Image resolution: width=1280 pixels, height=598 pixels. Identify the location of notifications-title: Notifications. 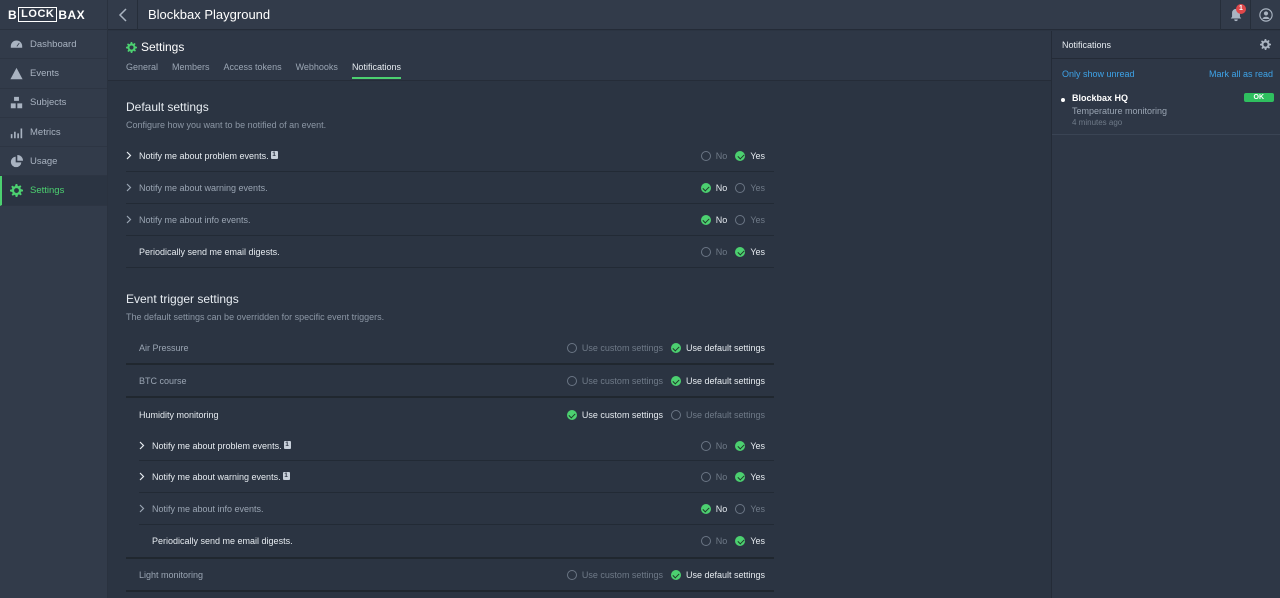
(1086, 45).